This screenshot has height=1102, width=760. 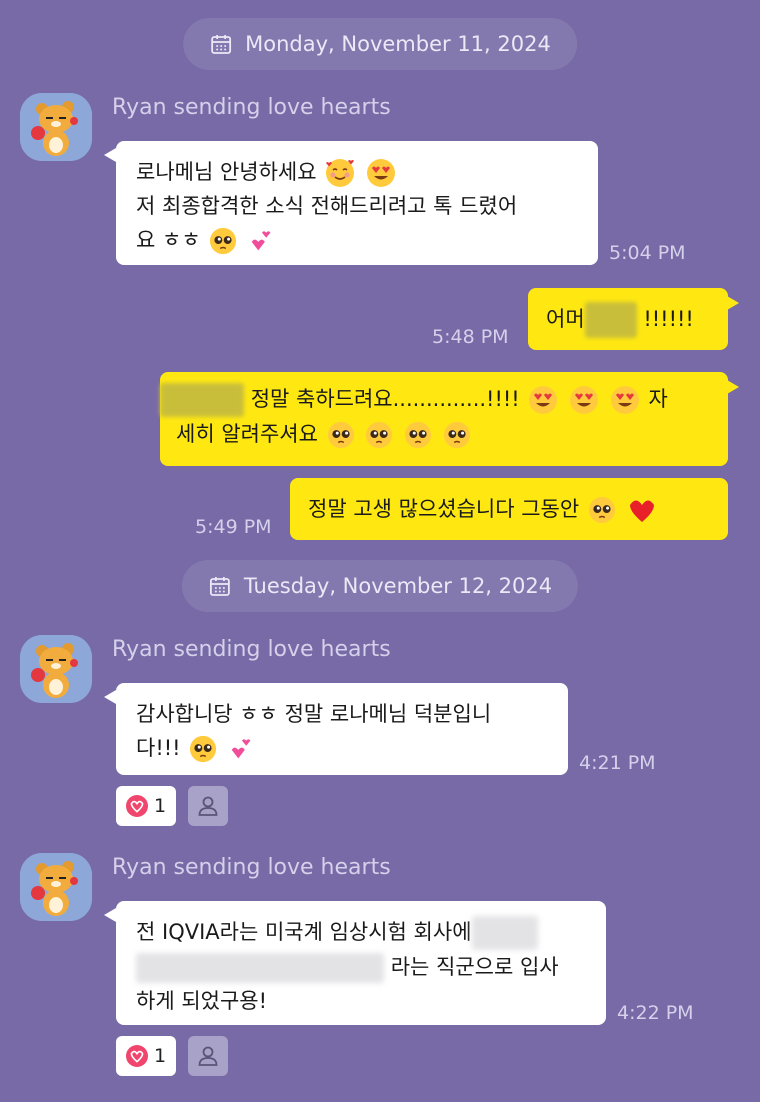 What do you see at coordinates (647, 253) in the screenshot?
I see `message-time: 5:04 PM` at bounding box center [647, 253].